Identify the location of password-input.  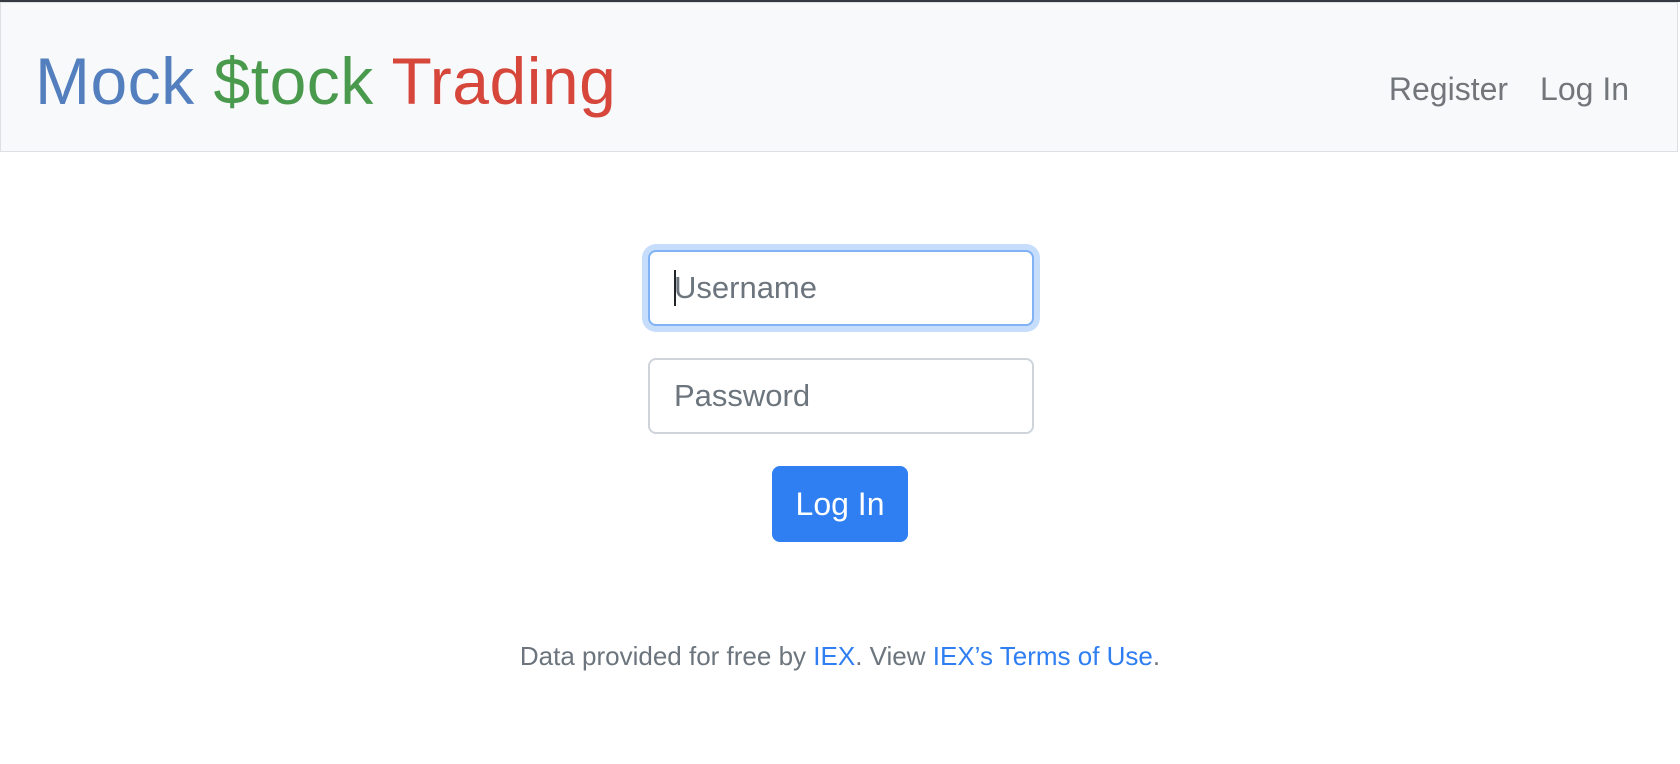
(841, 396).